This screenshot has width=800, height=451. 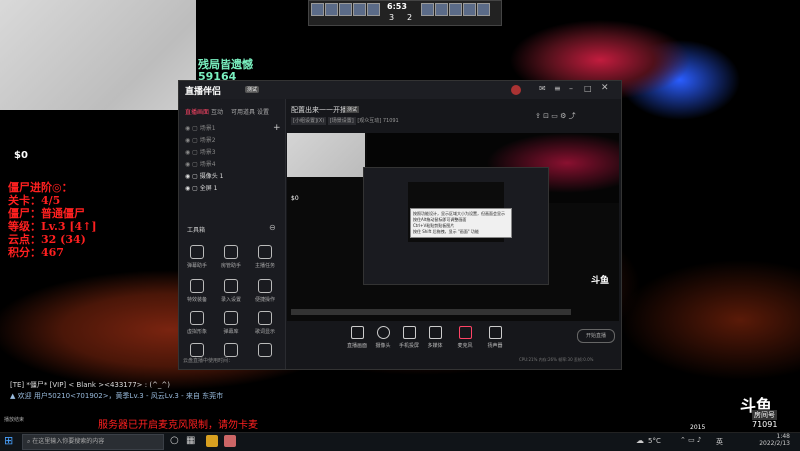 What do you see at coordinates (405, 13) in the screenshot?
I see `scoreboard: 6:53 3 2` at bounding box center [405, 13].